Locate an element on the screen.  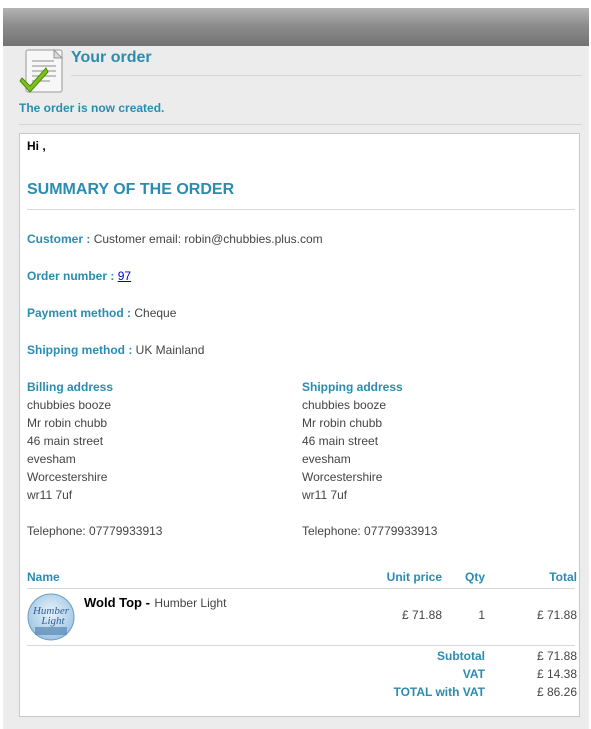
payment-method-value: Cheque is located at coordinates (155, 313).